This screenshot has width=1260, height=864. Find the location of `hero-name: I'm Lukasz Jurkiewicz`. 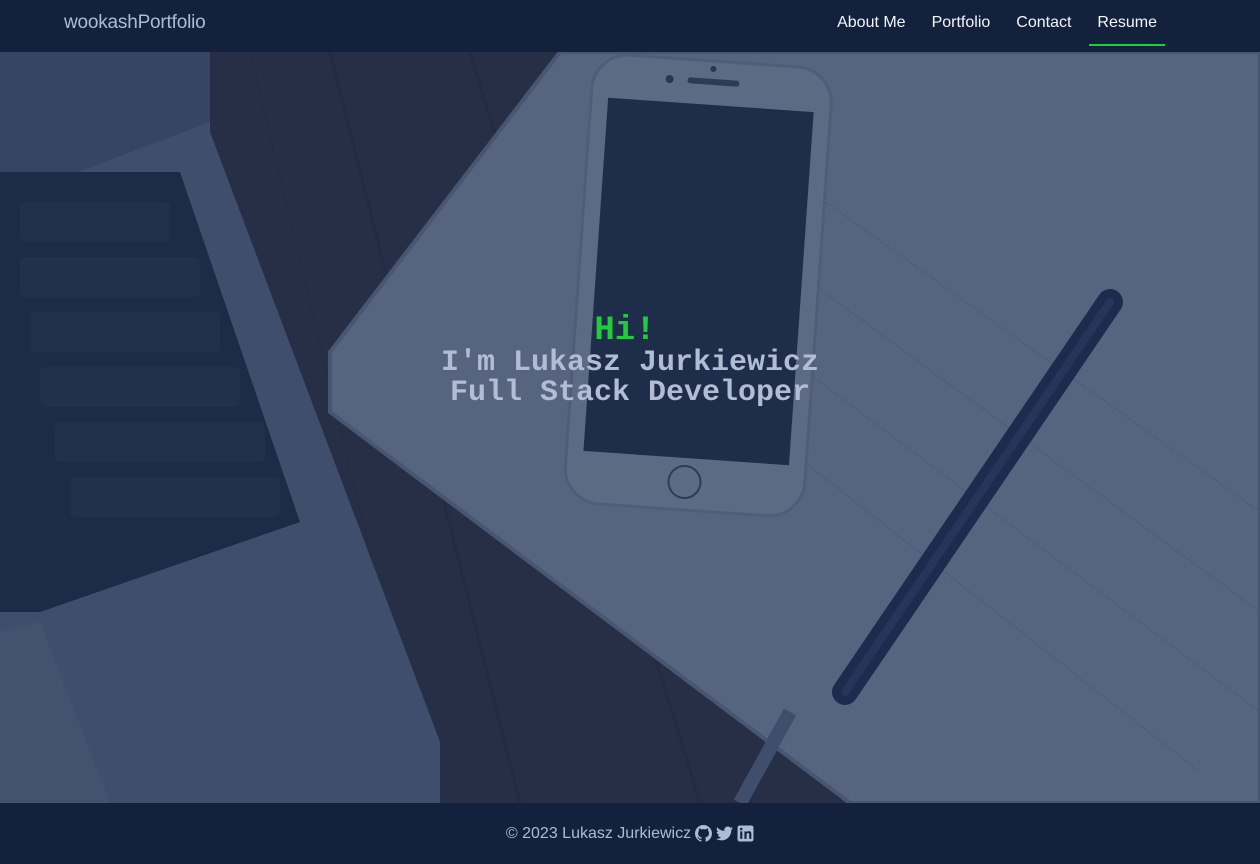

hero-name: I'm Lukasz Jurkiewicz is located at coordinates (630, 363).